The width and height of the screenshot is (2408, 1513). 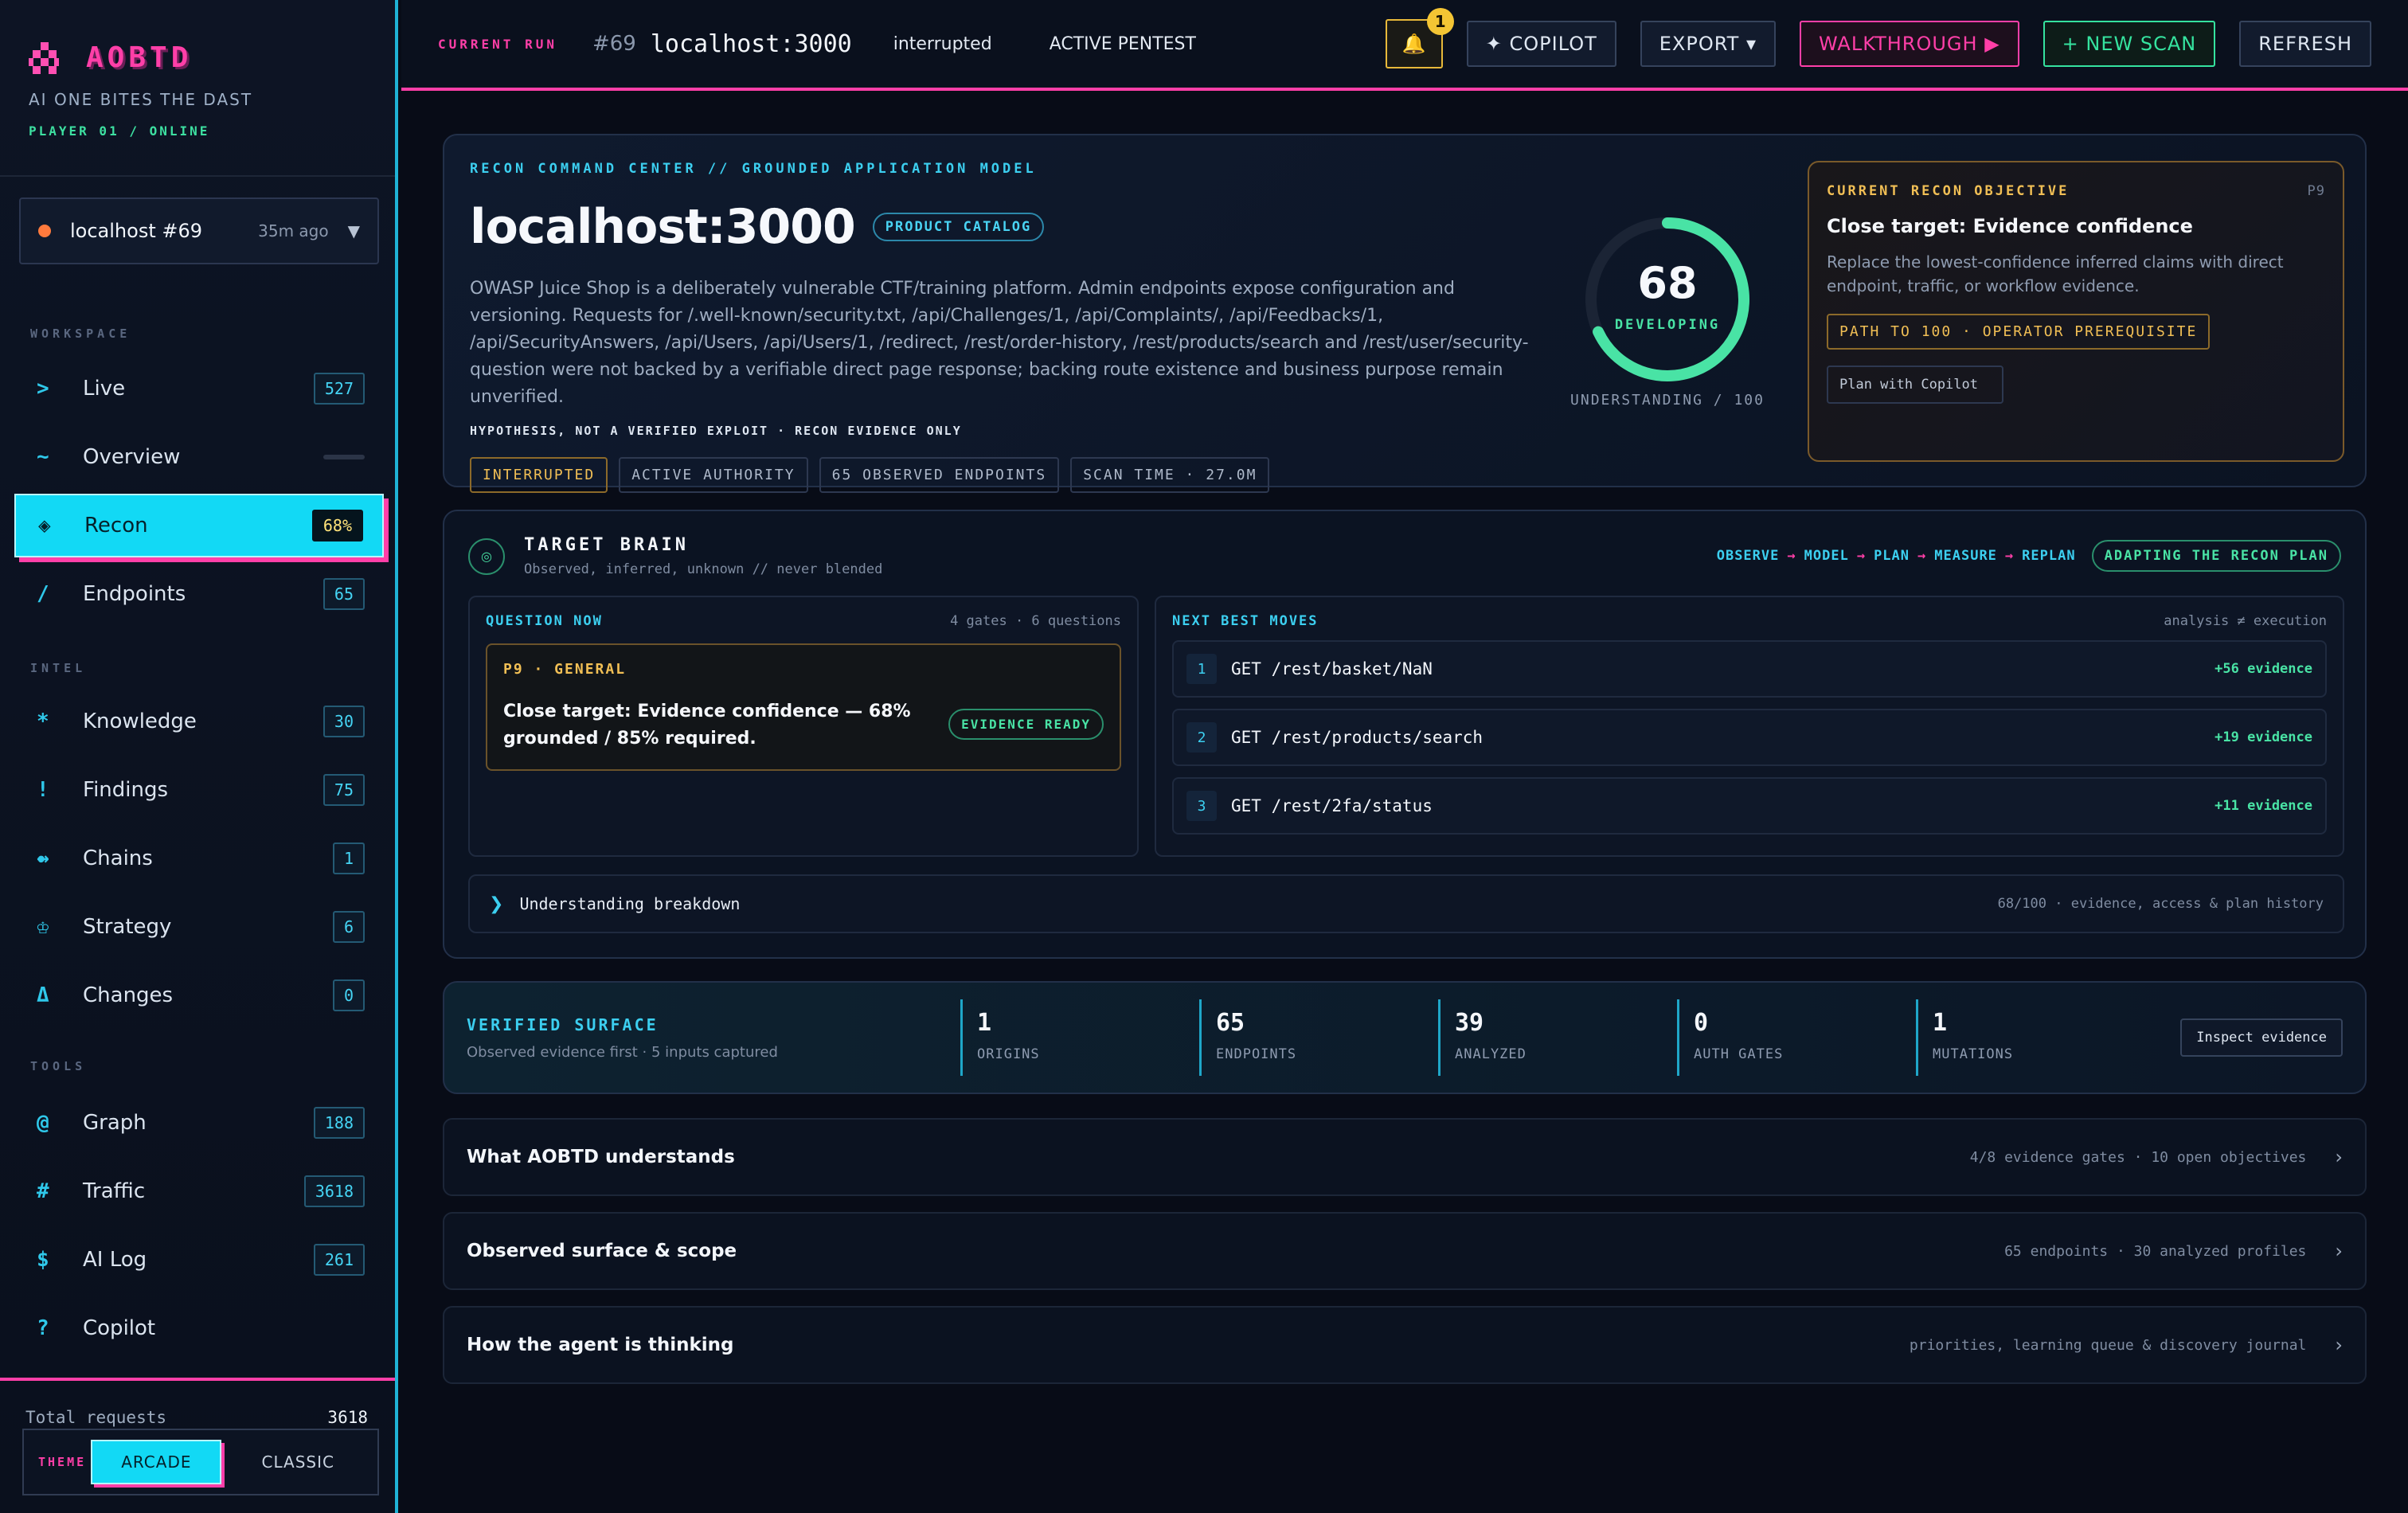 I want to click on plan-with-copilot-button: Plan with Copilot, so click(x=1915, y=385).